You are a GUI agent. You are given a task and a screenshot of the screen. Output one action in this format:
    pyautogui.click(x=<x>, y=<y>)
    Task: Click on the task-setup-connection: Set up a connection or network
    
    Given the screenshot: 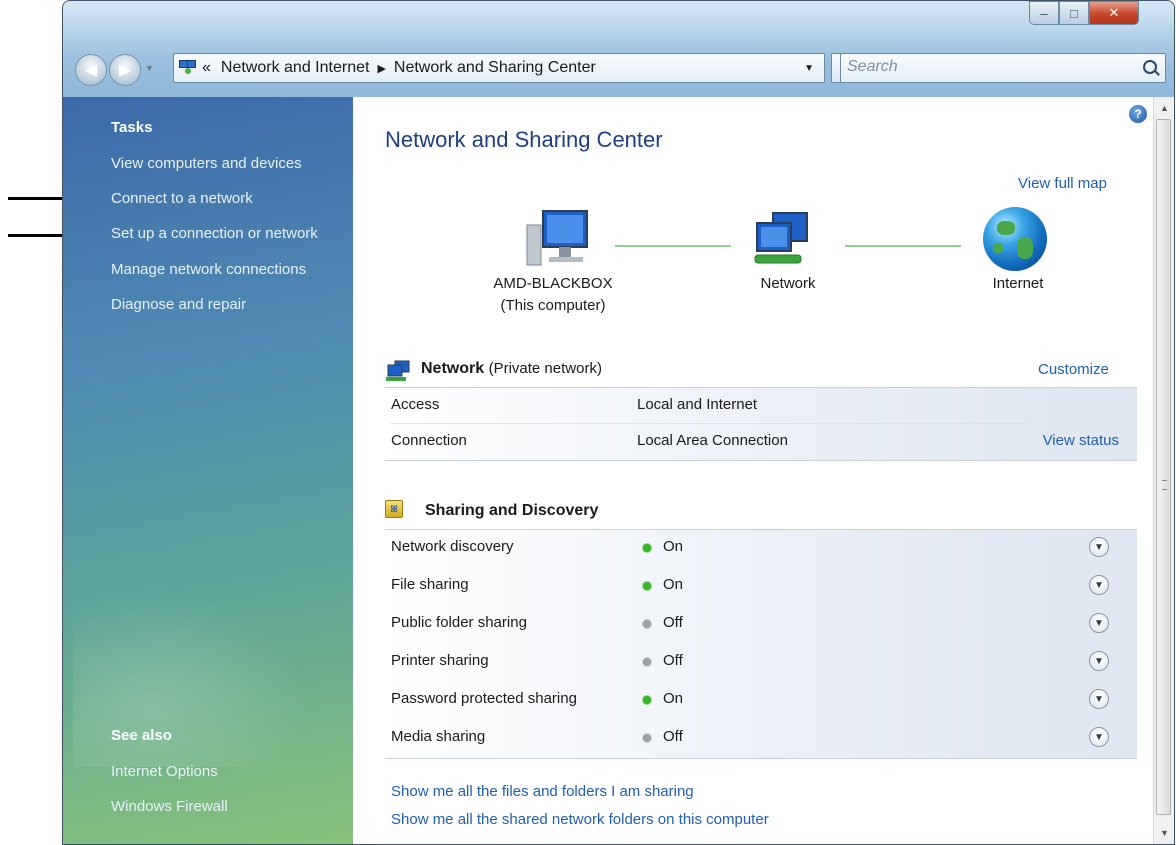 What is the action you would take?
    pyautogui.click(x=214, y=233)
    